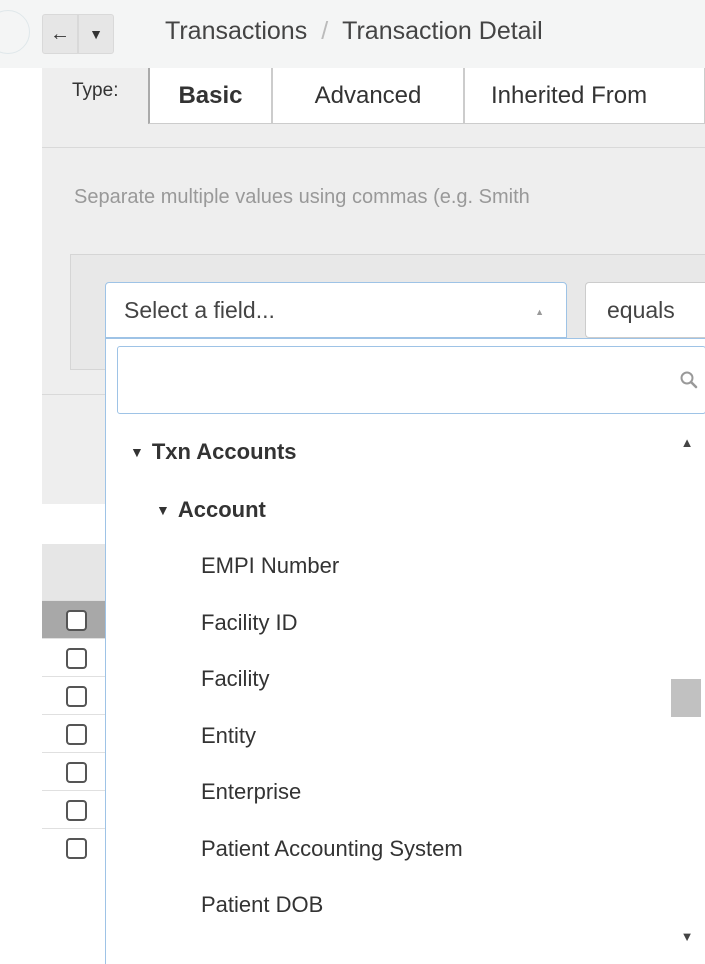 This screenshot has width=705, height=964. What do you see at coordinates (221, 509) in the screenshot?
I see `tree-group-label: Account` at bounding box center [221, 509].